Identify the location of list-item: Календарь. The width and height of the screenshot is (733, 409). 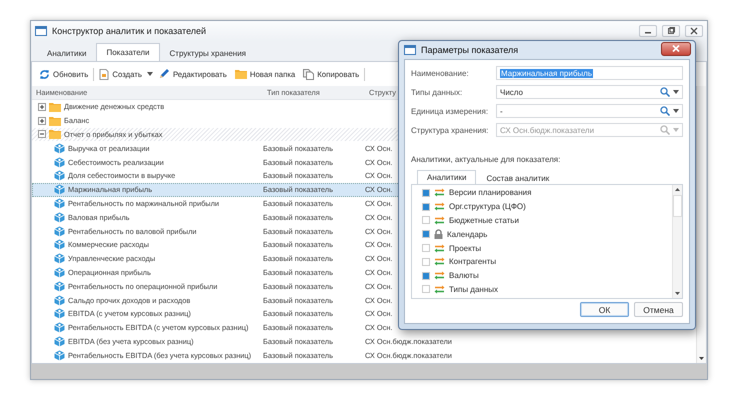
(467, 234).